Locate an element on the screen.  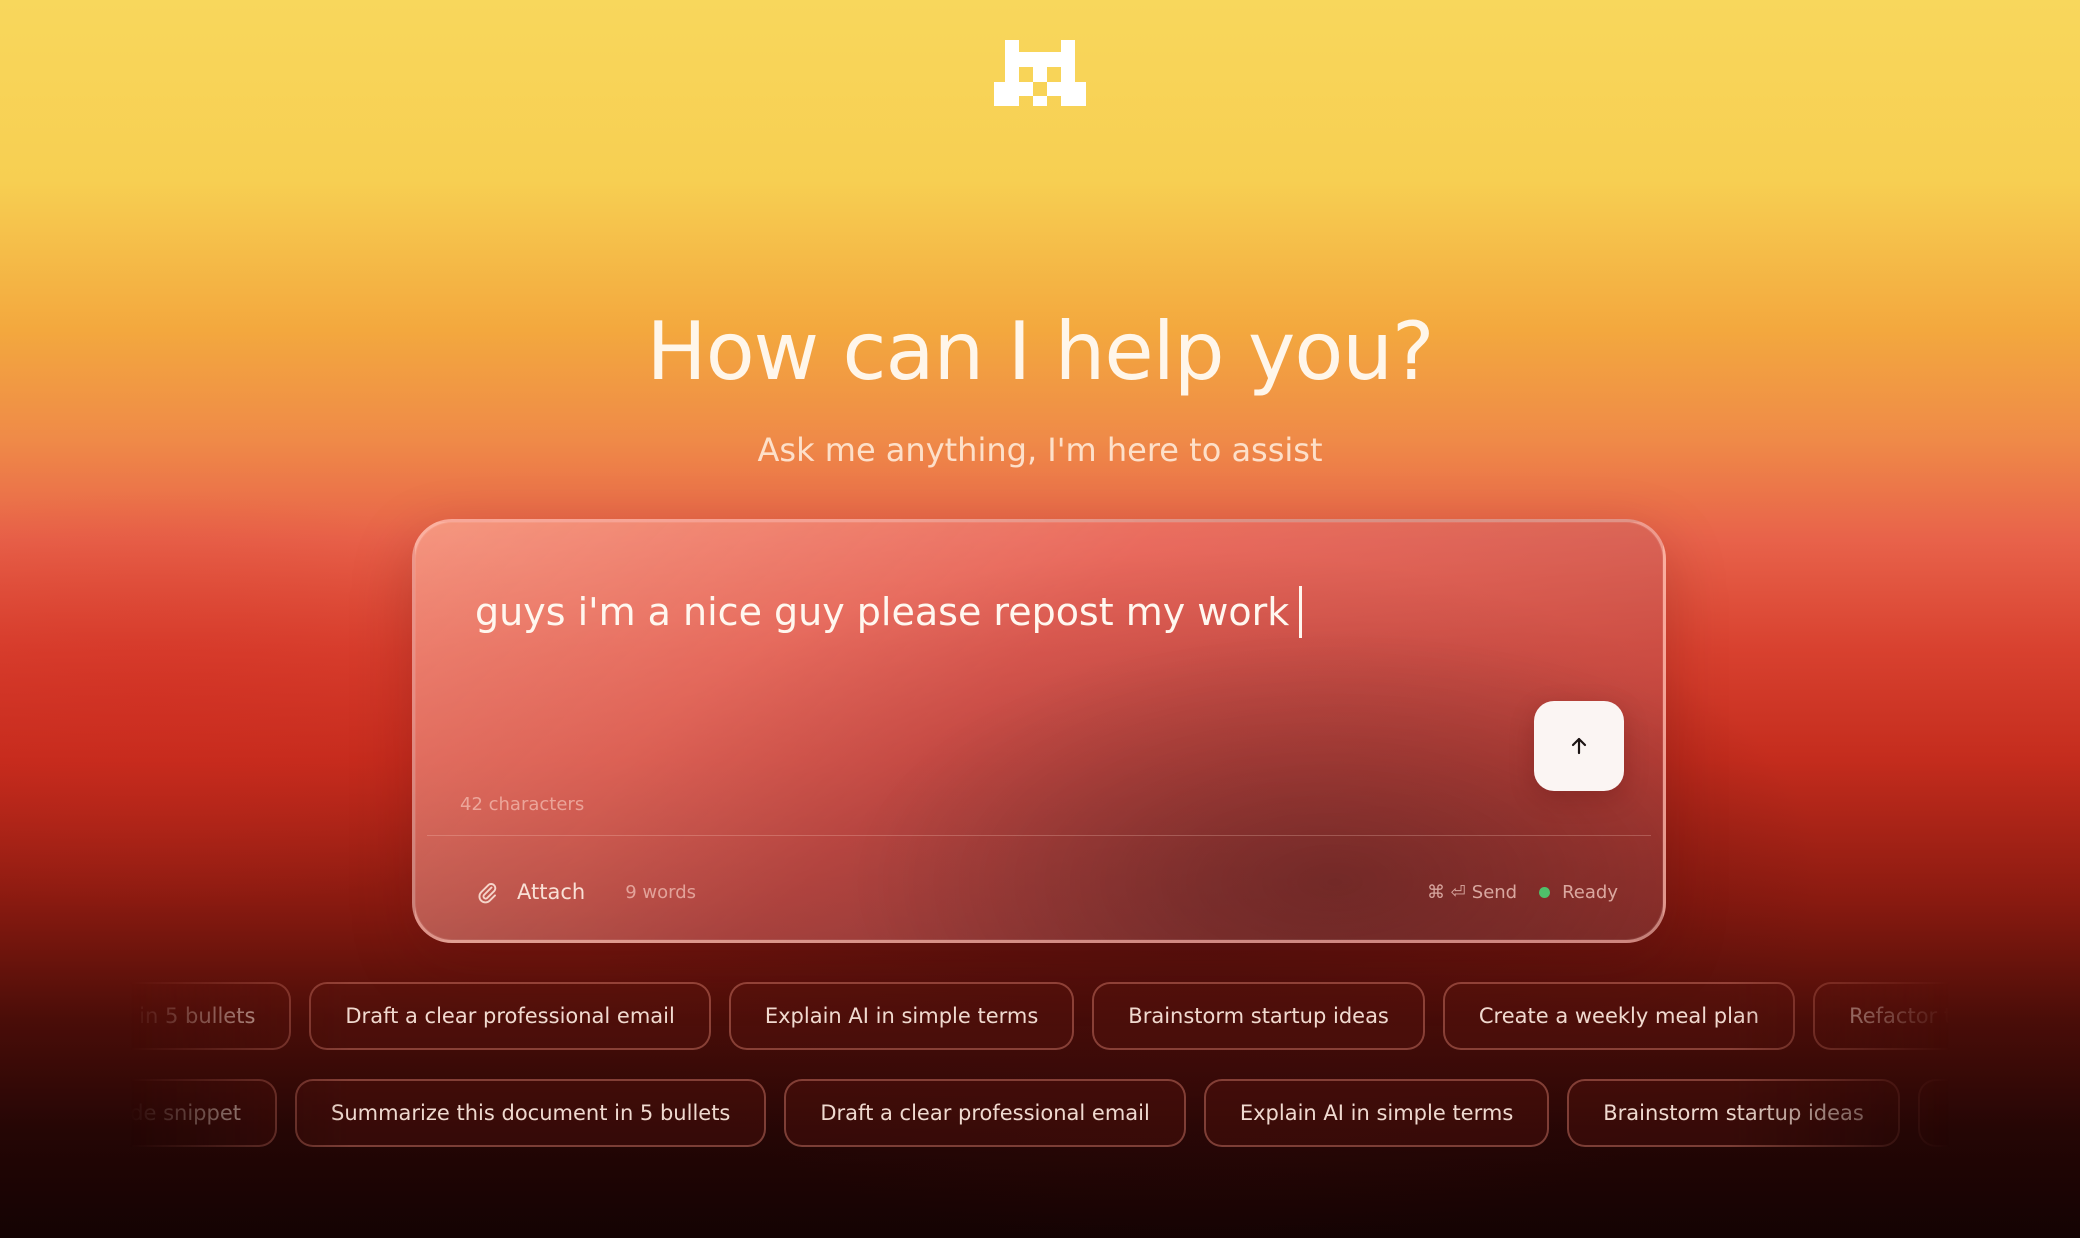
page-title: How can I help you? is located at coordinates (1040, 351).